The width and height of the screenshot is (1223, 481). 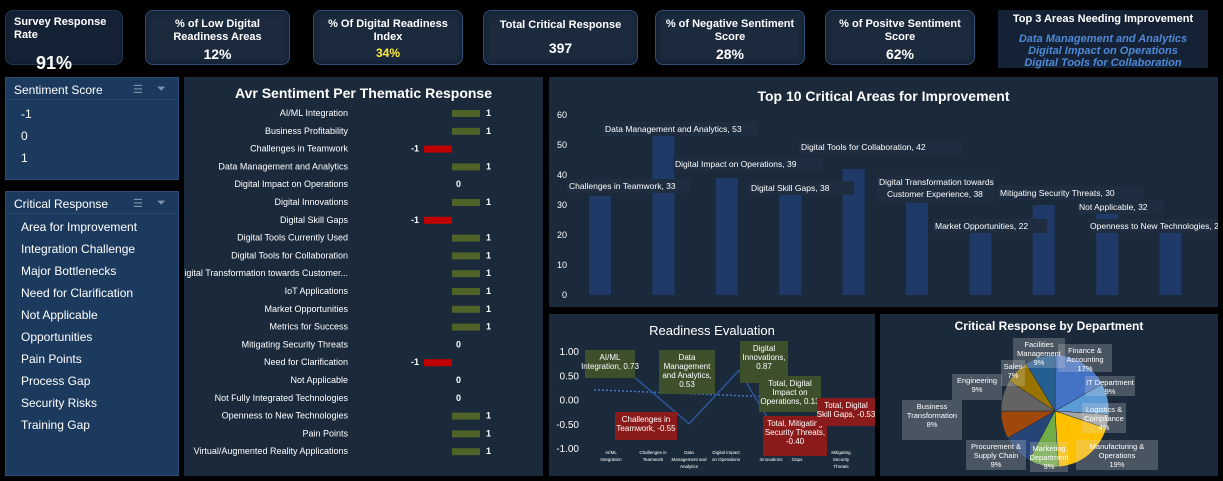 I want to click on x-tick-label: Digital Impact, so click(x=726, y=452).